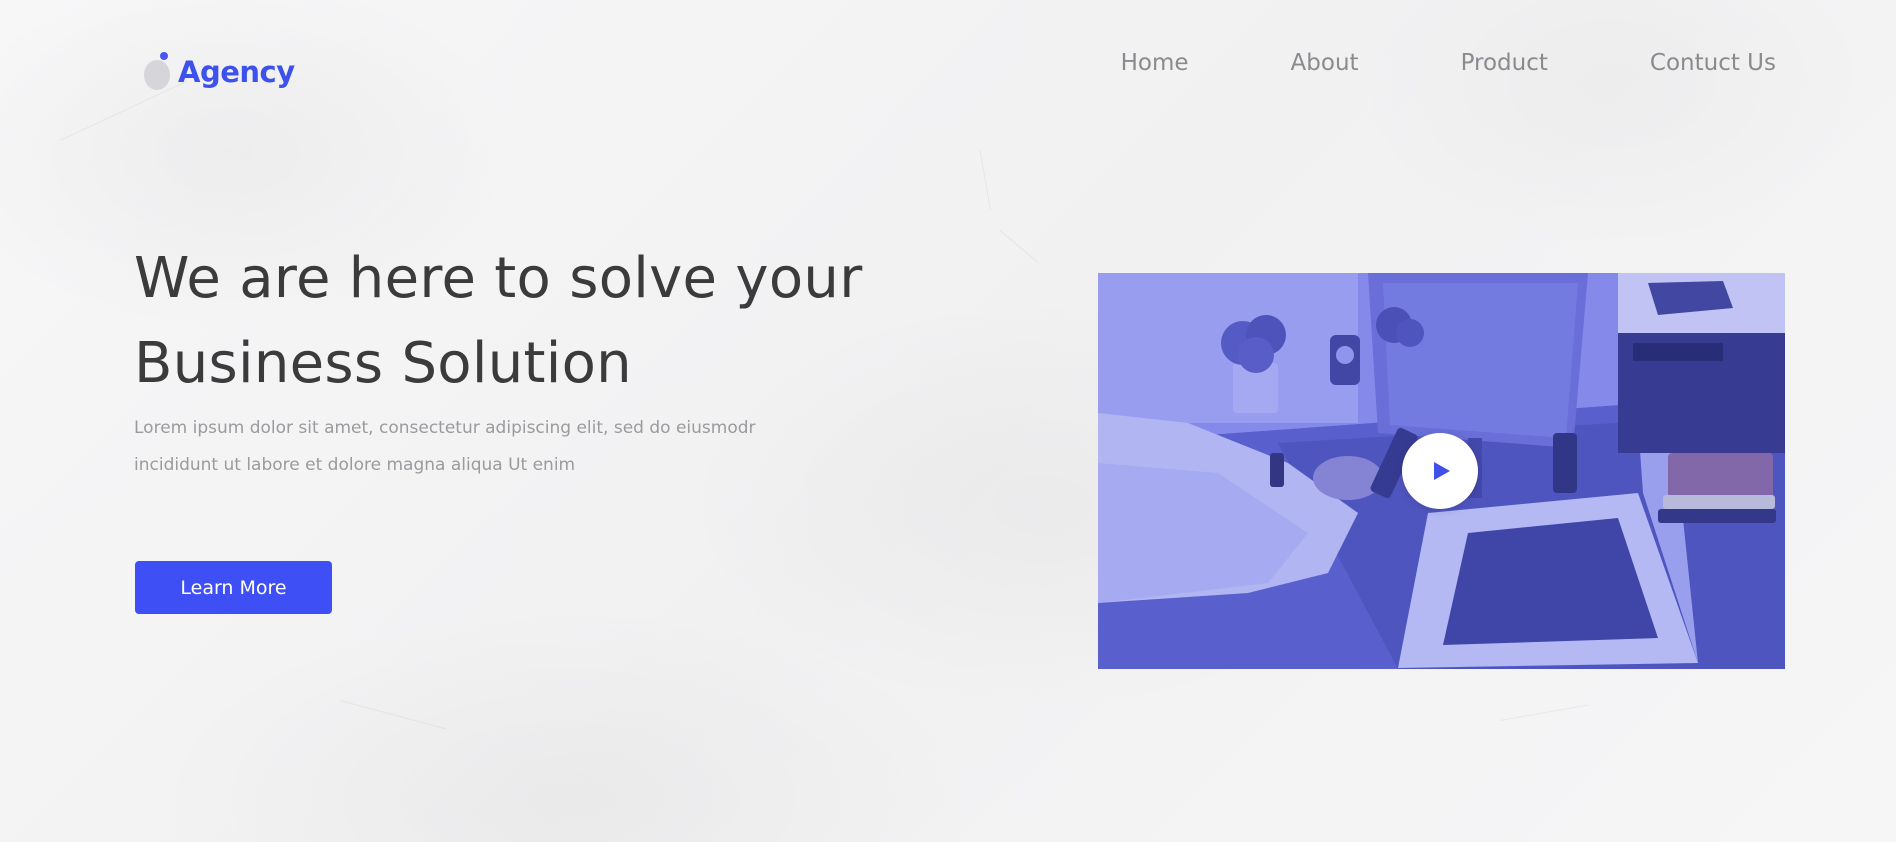  Describe the element at coordinates (1325, 63) in the screenshot. I see `nav-item-about: About` at that location.